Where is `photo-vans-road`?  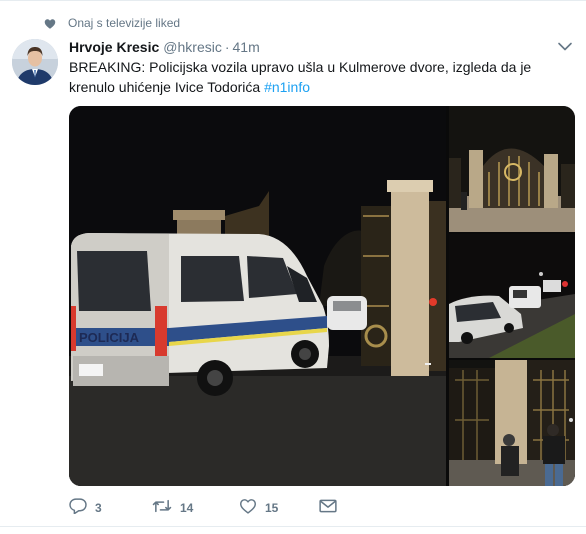
photo-vans-road is located at coordinates (512, 296).